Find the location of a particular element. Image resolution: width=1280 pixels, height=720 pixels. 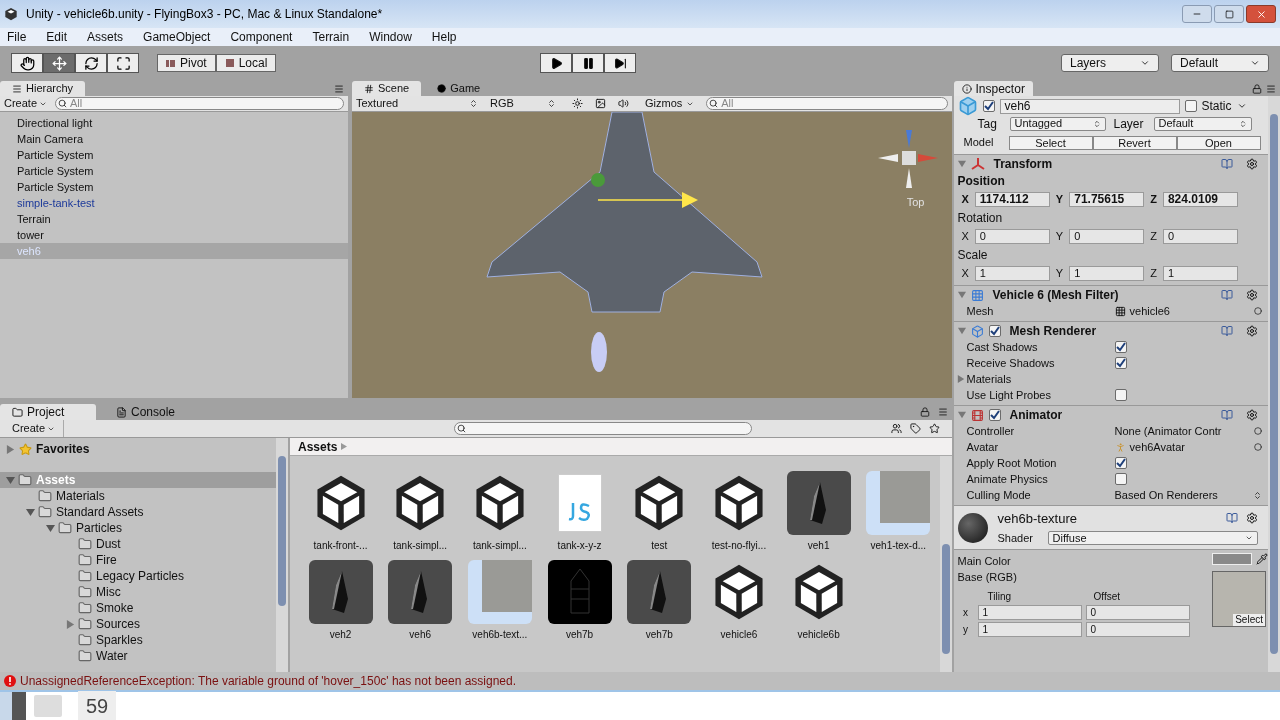

model-button: Open is located at coordinates (1218, 142).